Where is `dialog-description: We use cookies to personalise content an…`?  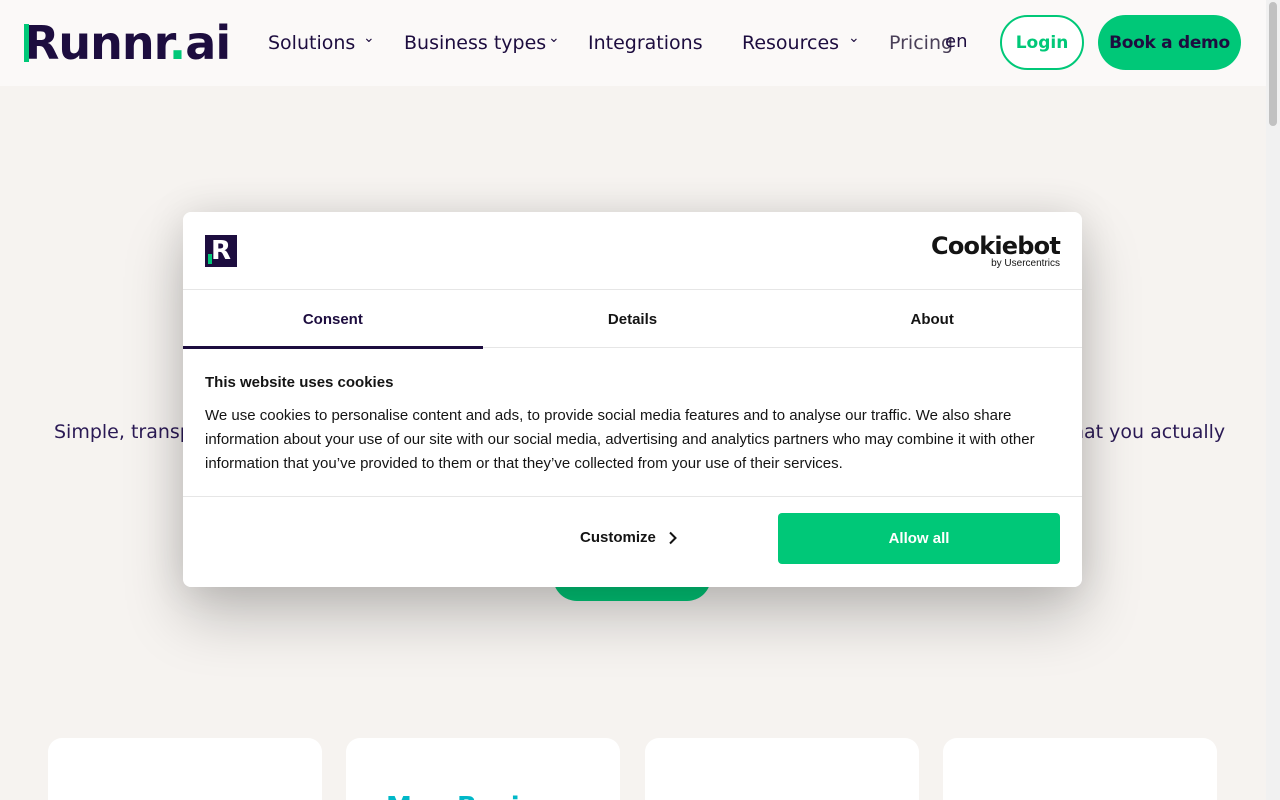
dialog-description: We use cookies to personalise content an… is located at coordinates (620, 439).